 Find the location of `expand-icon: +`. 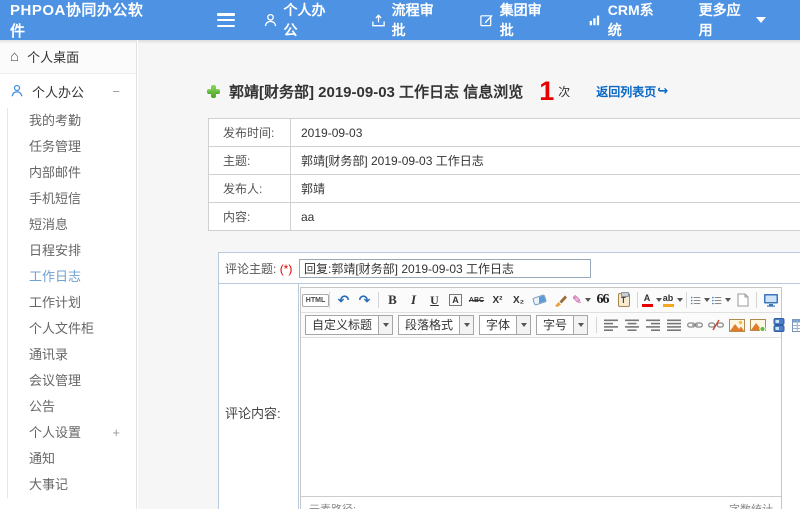

expand-icon: + is located at coordinates (116, 433).